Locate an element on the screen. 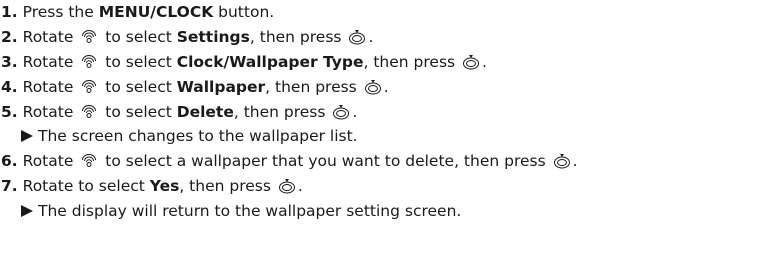  step-text: button. is located at coordinates (244, 12).